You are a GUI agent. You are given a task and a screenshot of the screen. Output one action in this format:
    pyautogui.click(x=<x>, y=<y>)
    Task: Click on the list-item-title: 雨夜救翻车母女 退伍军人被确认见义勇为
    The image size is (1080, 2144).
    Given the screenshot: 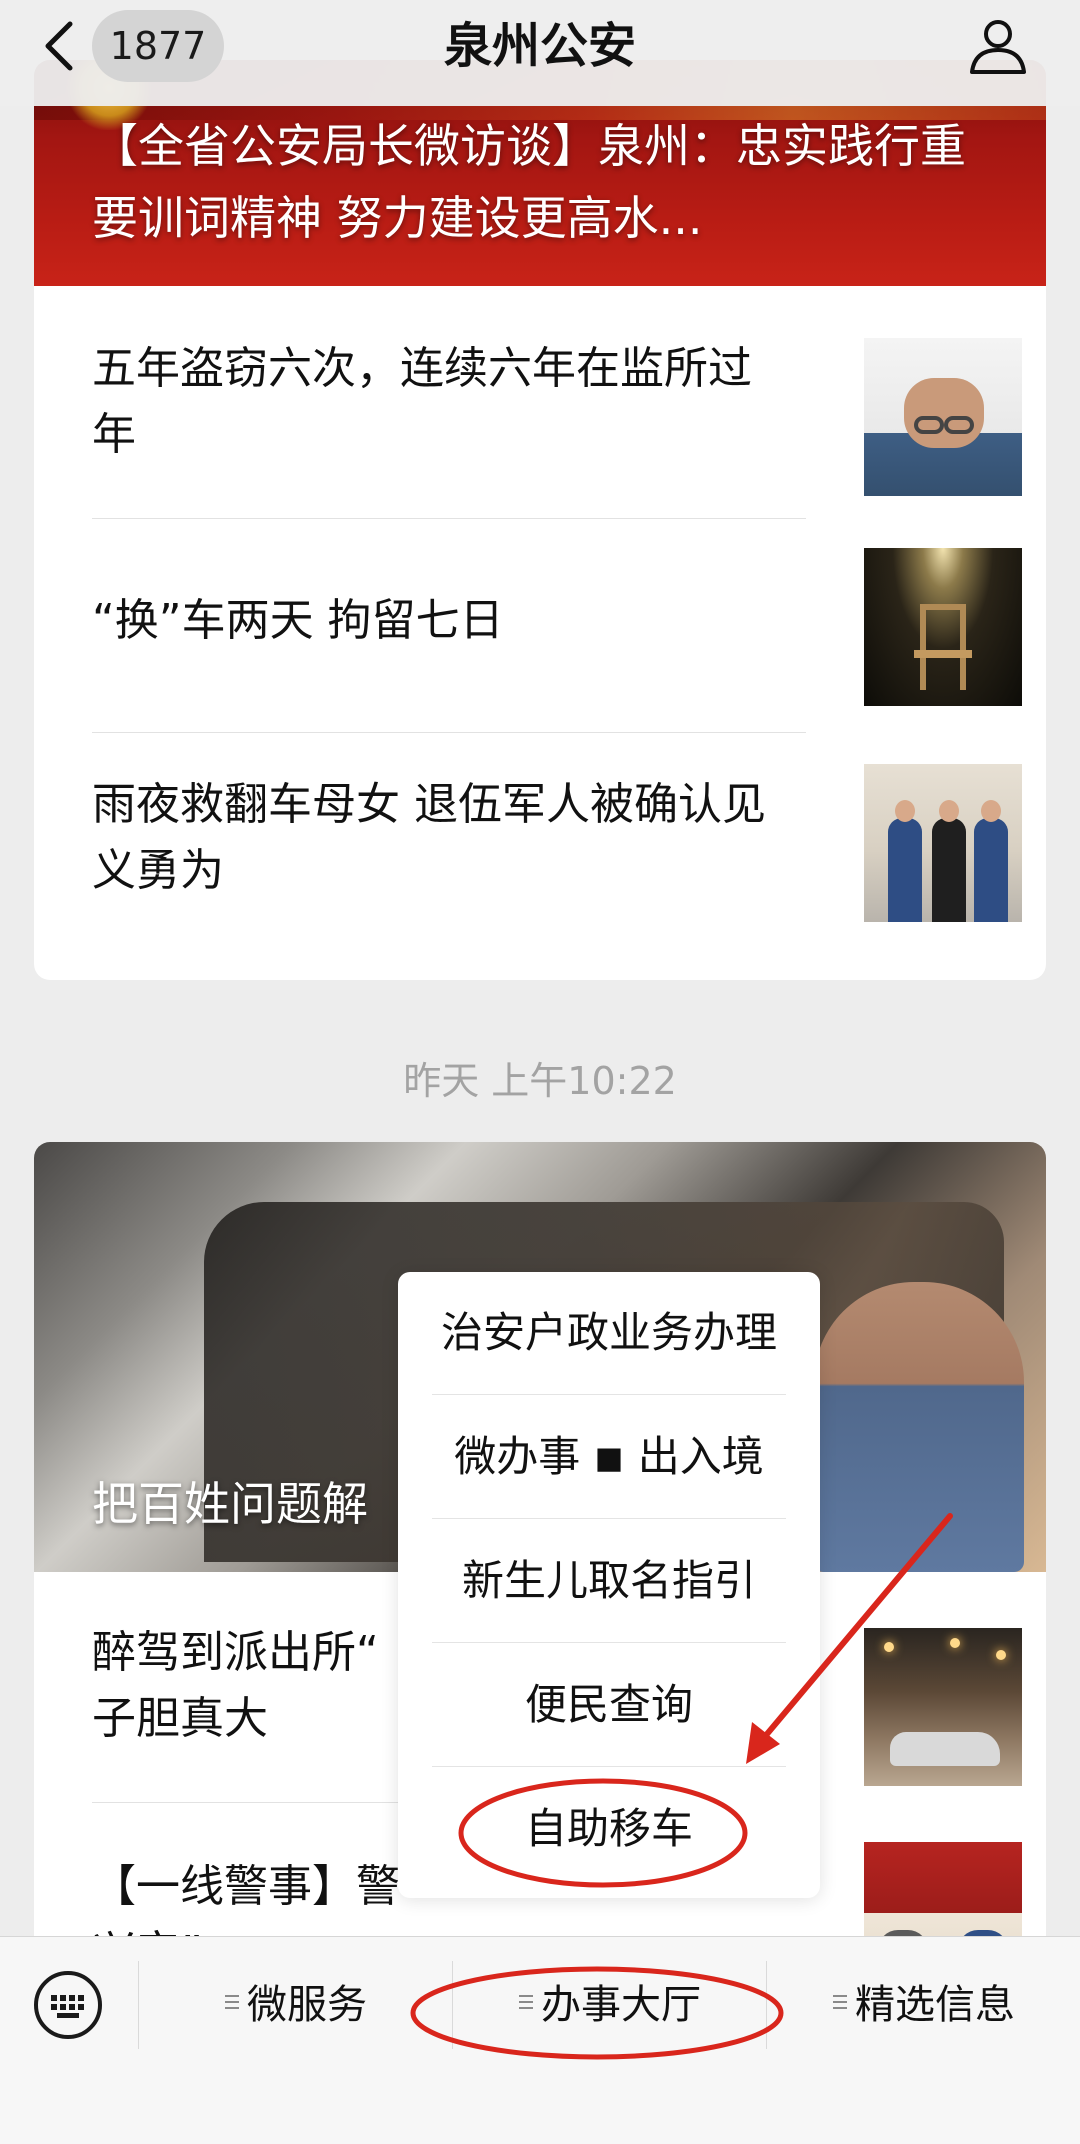 What is the action you would take?
    pyautogui.click(x=429, y=837)
    